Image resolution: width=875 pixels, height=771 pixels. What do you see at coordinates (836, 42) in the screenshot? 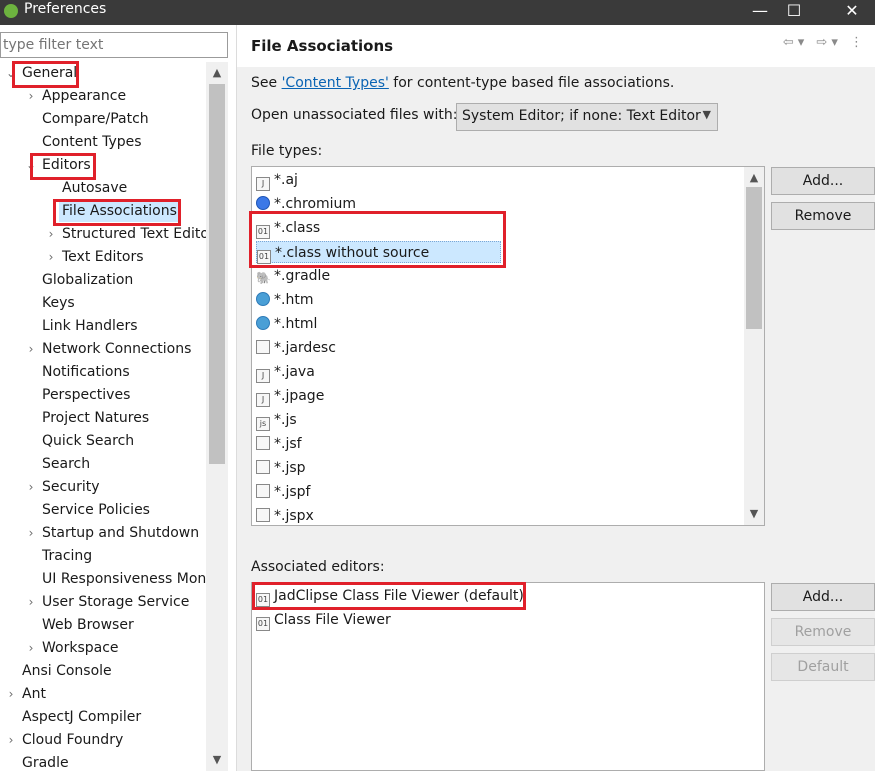
I see `forward-menu-icon: ▾` at bounding box center [836, 42].